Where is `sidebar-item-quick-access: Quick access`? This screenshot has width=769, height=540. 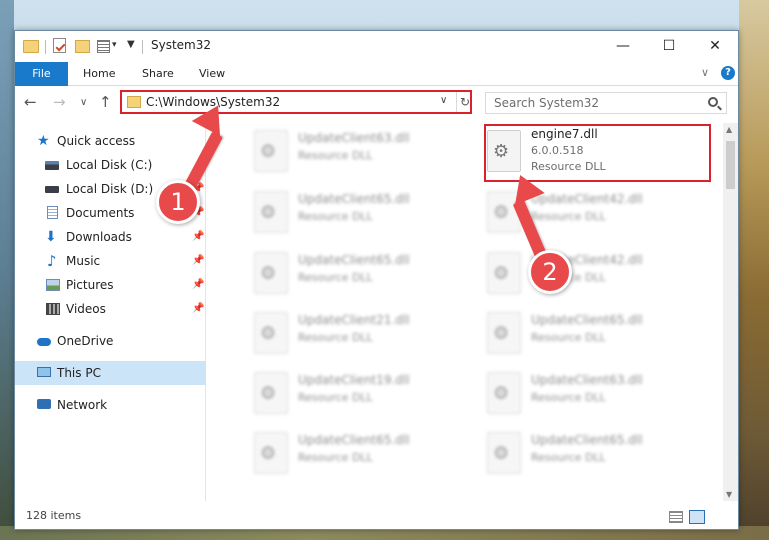
sidebar-item-quick-access: Quick access is located at coordinates (110, 141).